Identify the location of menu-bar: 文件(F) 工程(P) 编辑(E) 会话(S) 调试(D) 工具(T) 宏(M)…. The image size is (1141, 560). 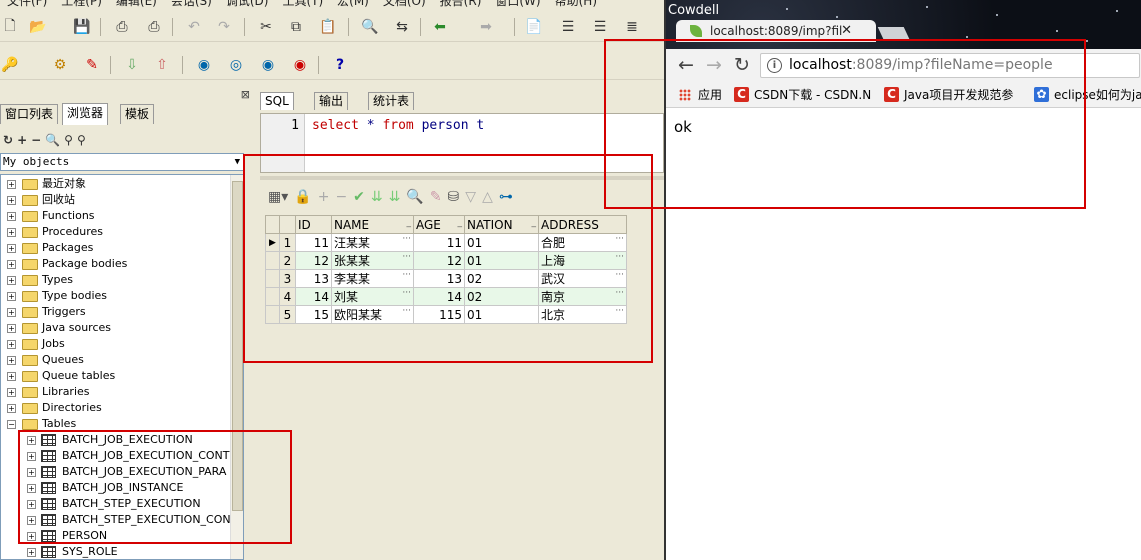
(332, 5).